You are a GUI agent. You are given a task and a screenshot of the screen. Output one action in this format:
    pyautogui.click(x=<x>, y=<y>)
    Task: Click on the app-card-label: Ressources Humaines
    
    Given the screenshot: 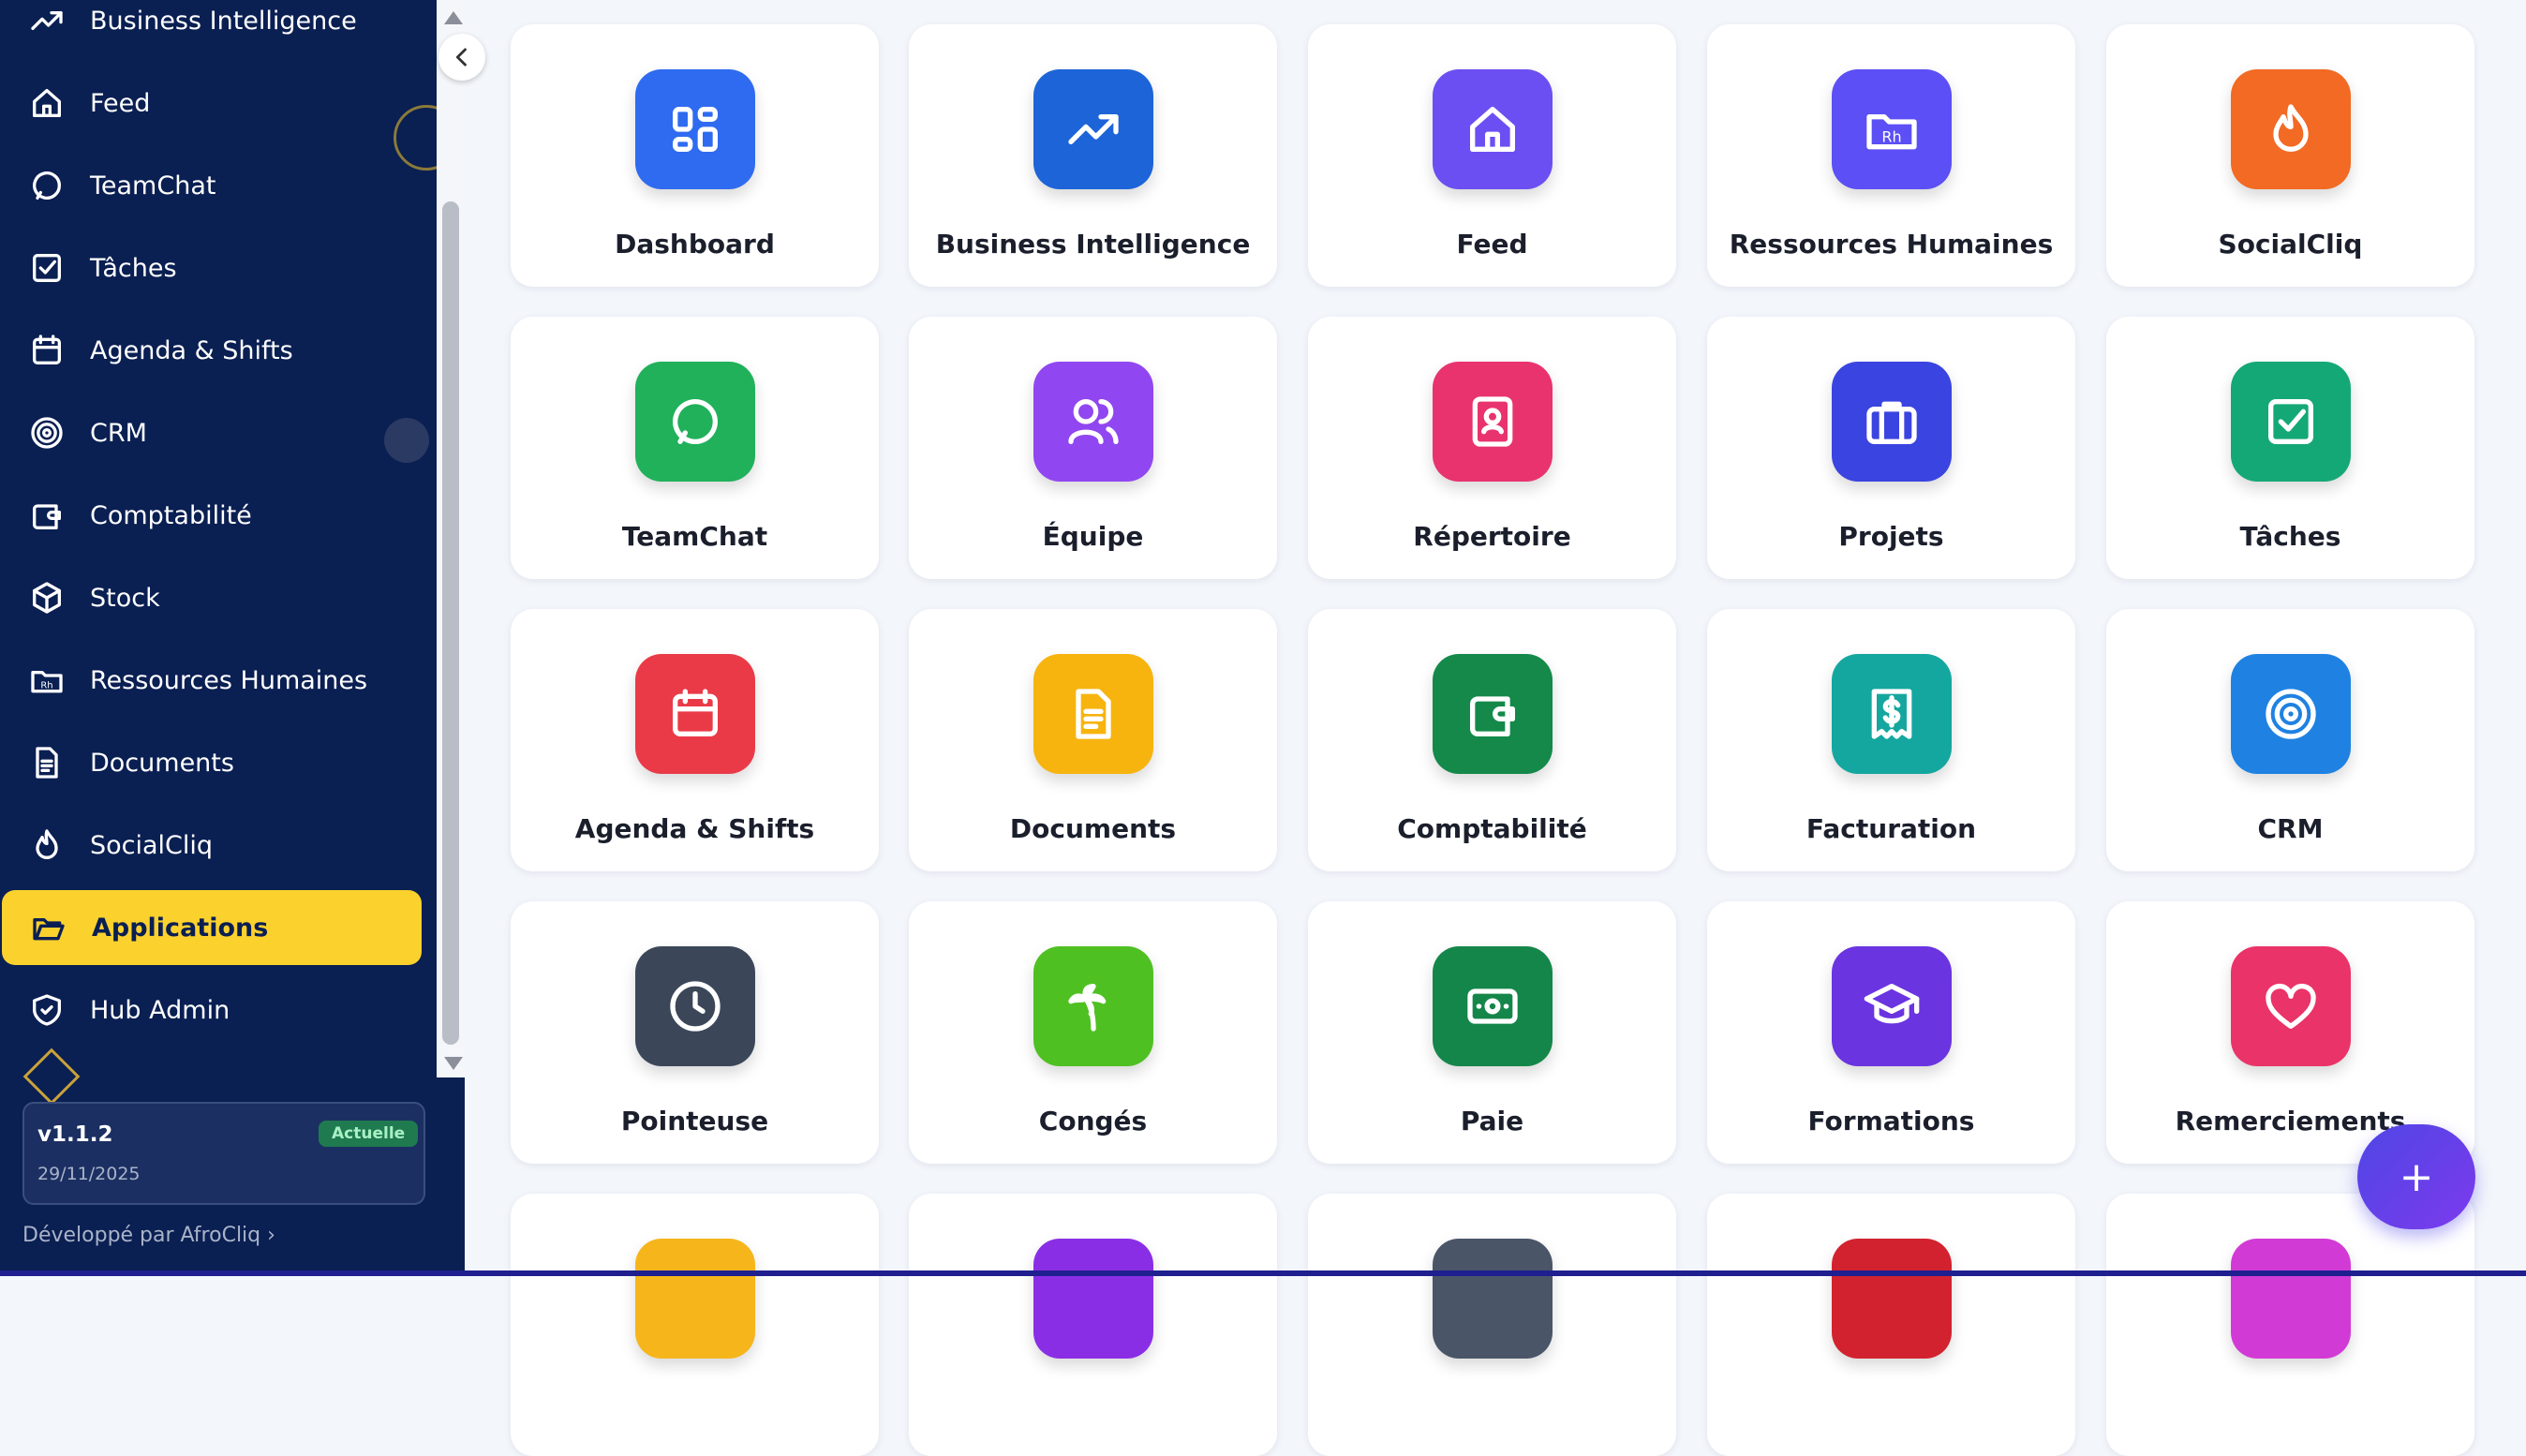 What is the action you would take?
    pyautogui.click(x=1891, y=244)
    